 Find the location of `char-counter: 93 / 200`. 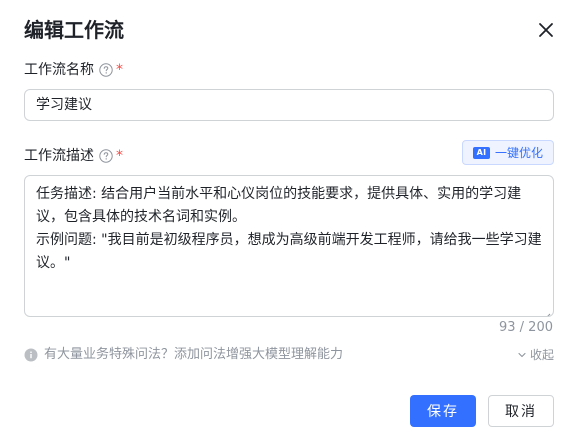

char-counter: 93 / 200 is located at coordinates (526, 327).